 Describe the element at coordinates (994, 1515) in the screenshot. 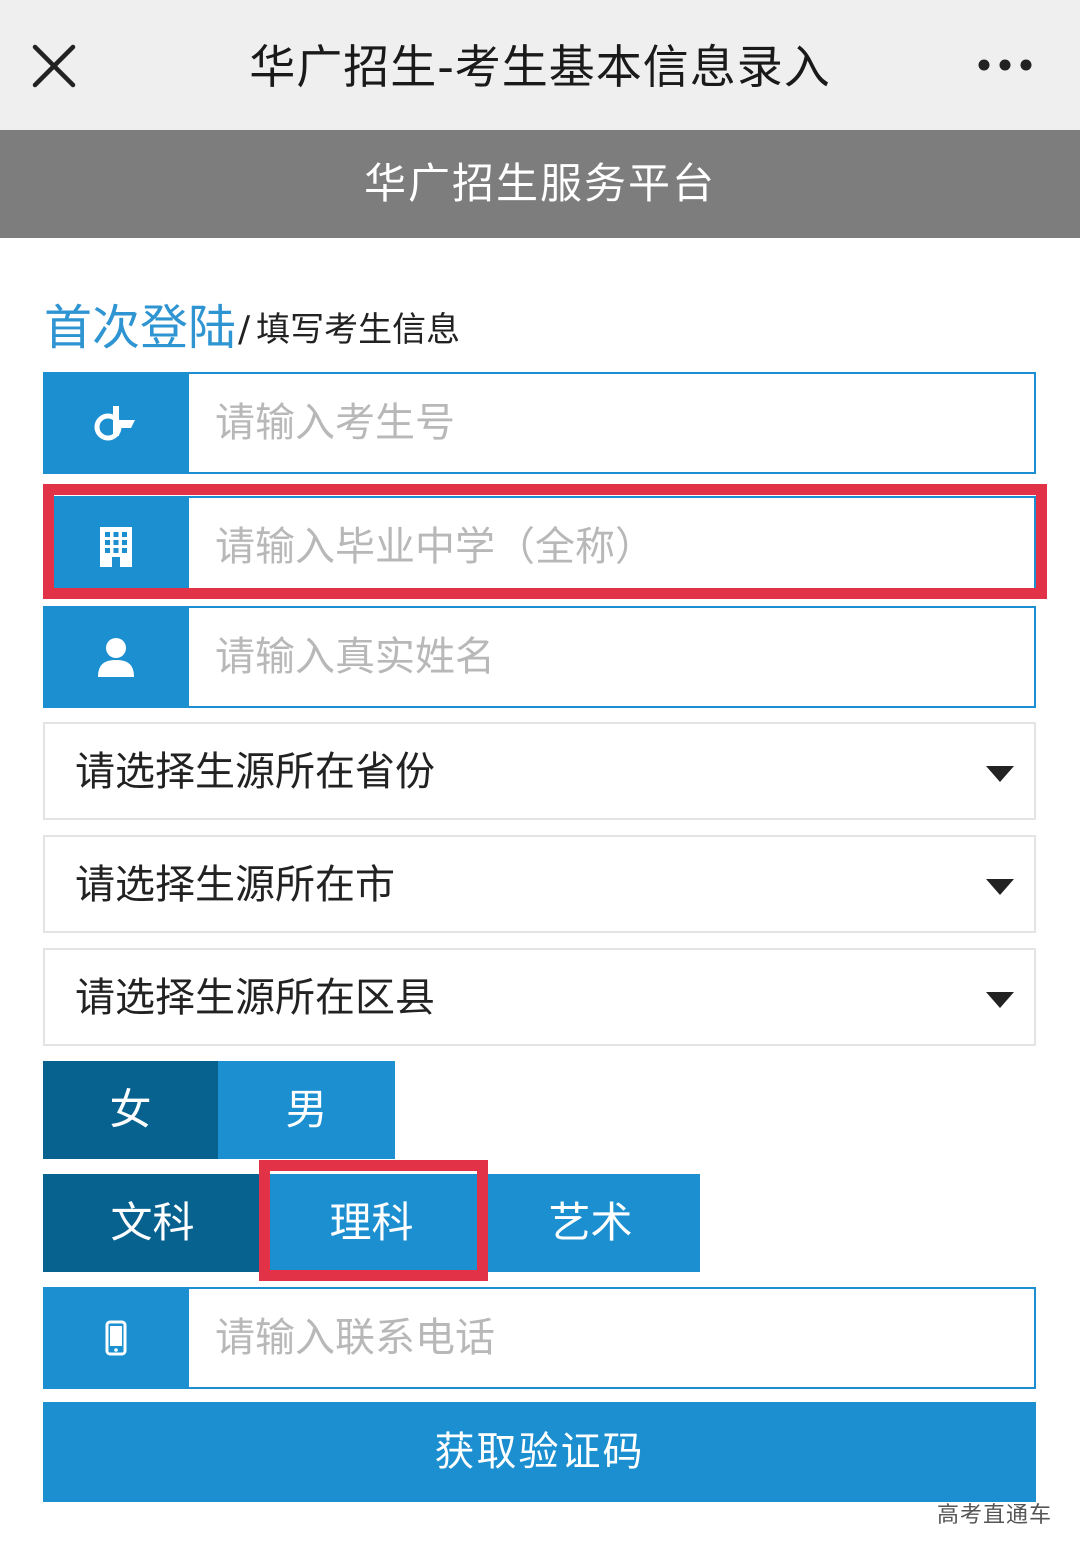

I see `watermark: 高考直通车` at that location.